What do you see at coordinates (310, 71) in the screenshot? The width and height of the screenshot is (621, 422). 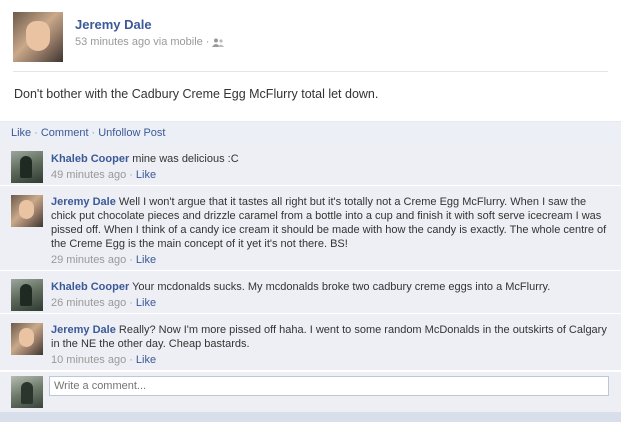 I see `header-divider` at bounding box center [310, 71].